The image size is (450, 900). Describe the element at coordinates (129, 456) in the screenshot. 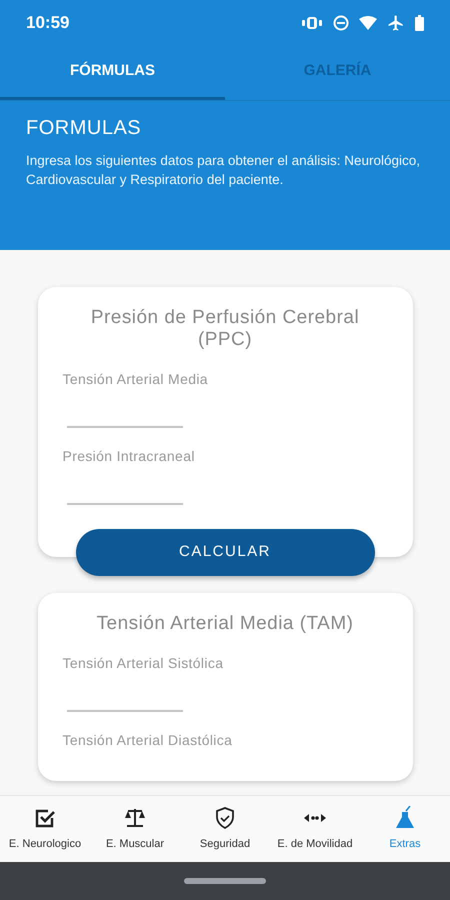

I see `field-label: Presión Intracraneal` at that location.